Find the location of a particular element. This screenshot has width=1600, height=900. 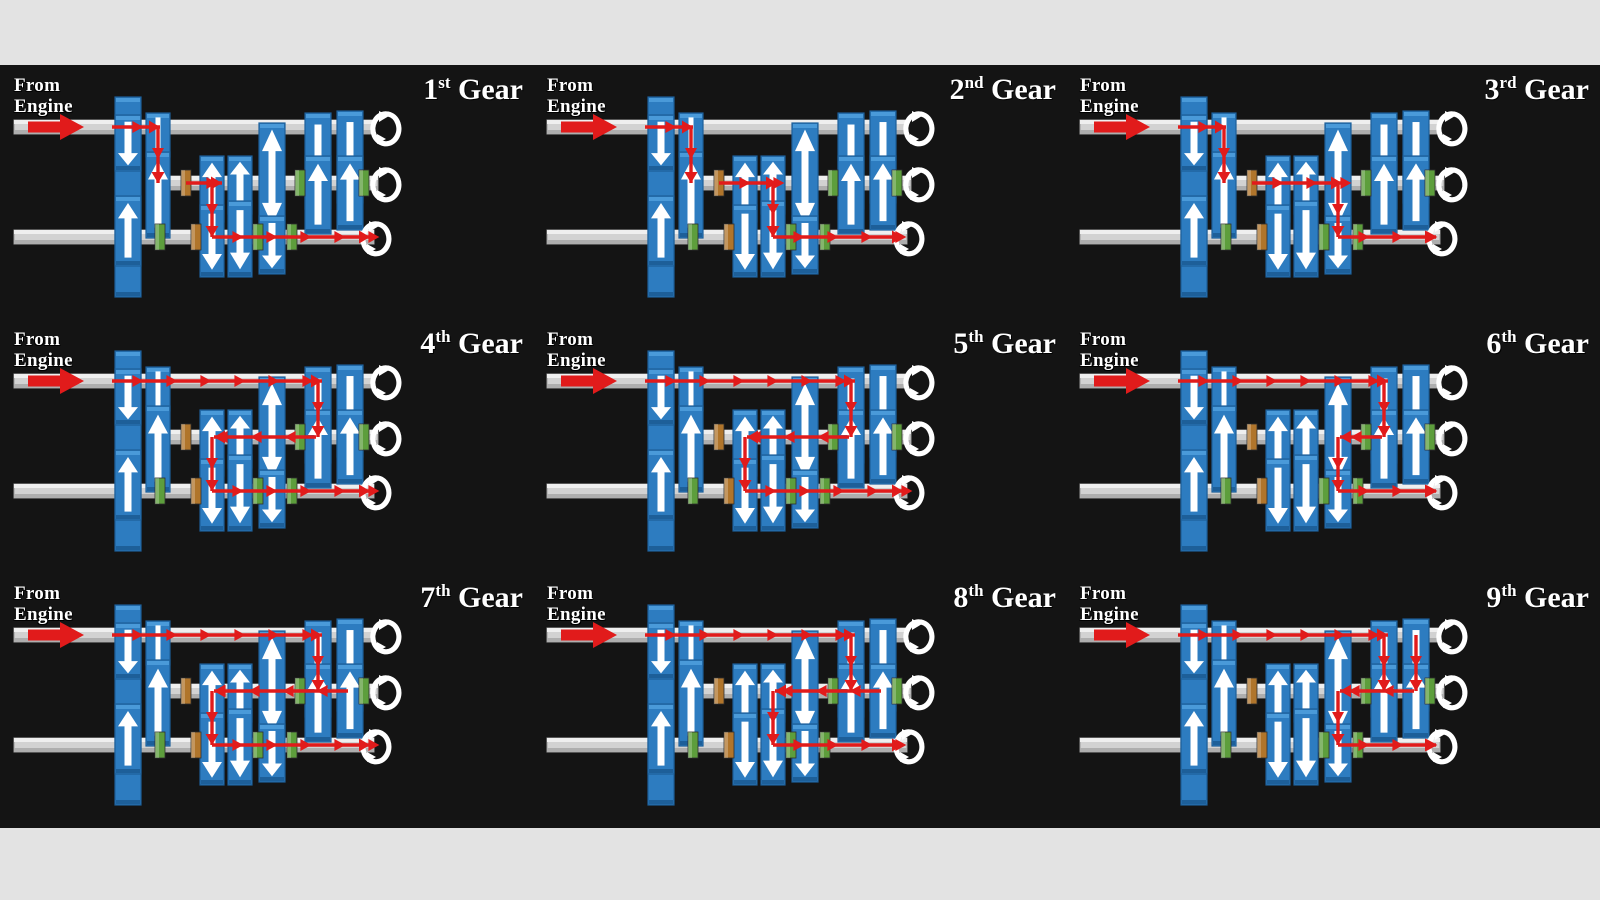

gear-panel-5: From Engine 5th Gear is located at coordinates (799, 446).